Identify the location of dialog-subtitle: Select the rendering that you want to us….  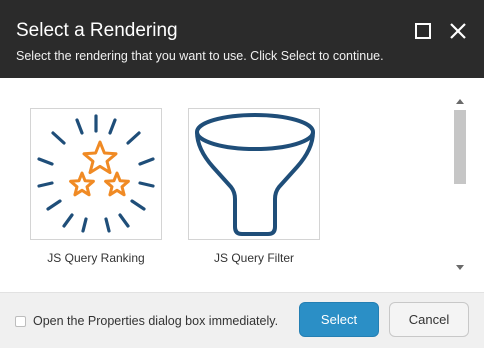
(200, 56).